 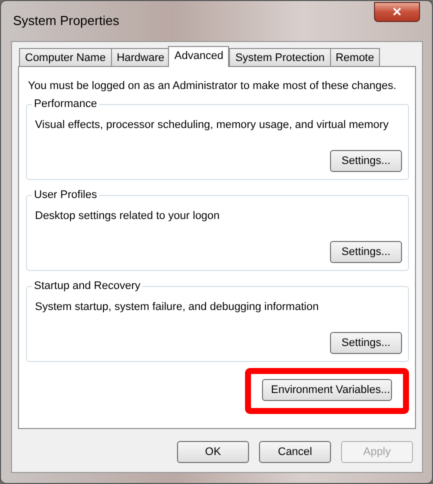 I want to click on dialog-button: OK, so click(x=213, y=452).